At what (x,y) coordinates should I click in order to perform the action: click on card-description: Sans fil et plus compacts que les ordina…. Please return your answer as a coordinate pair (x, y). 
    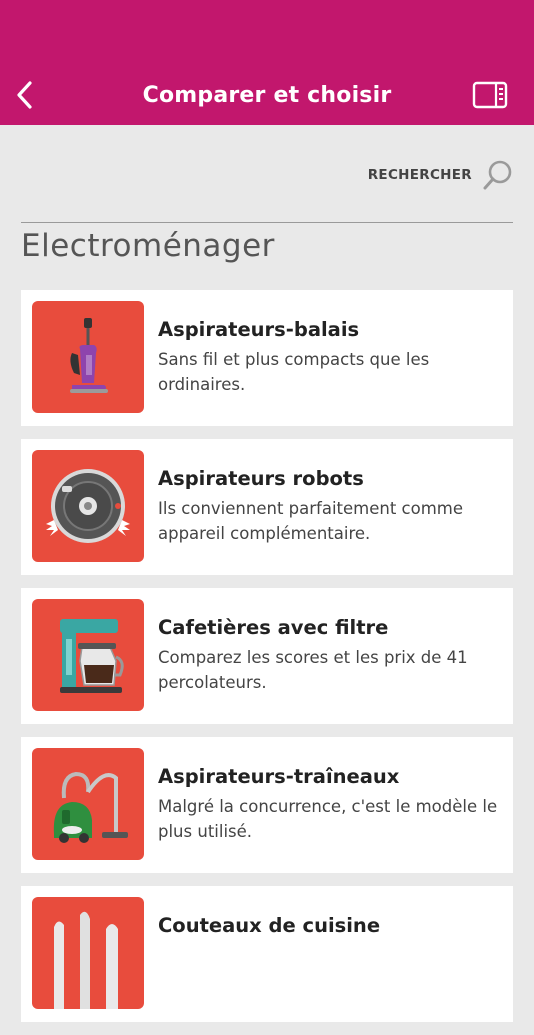
    Looking at the image, I should click on (294, 372).